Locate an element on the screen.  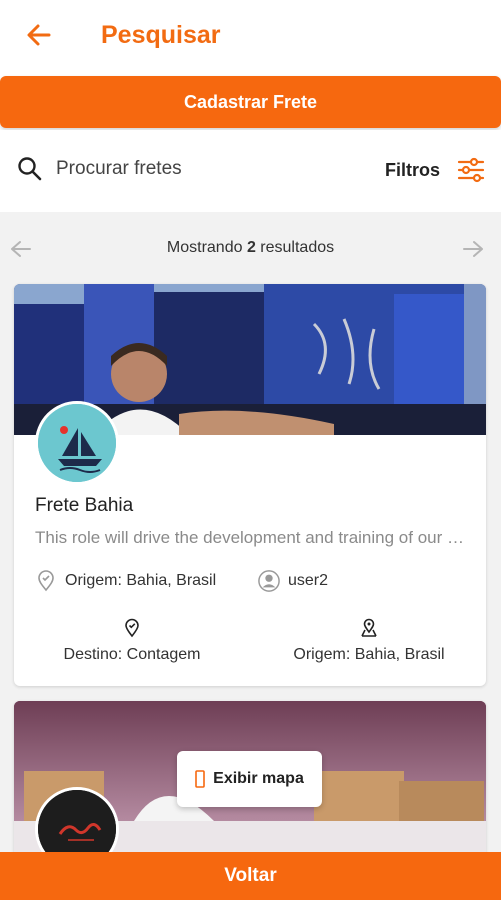
search-icon is located at coordinates (30, 169).